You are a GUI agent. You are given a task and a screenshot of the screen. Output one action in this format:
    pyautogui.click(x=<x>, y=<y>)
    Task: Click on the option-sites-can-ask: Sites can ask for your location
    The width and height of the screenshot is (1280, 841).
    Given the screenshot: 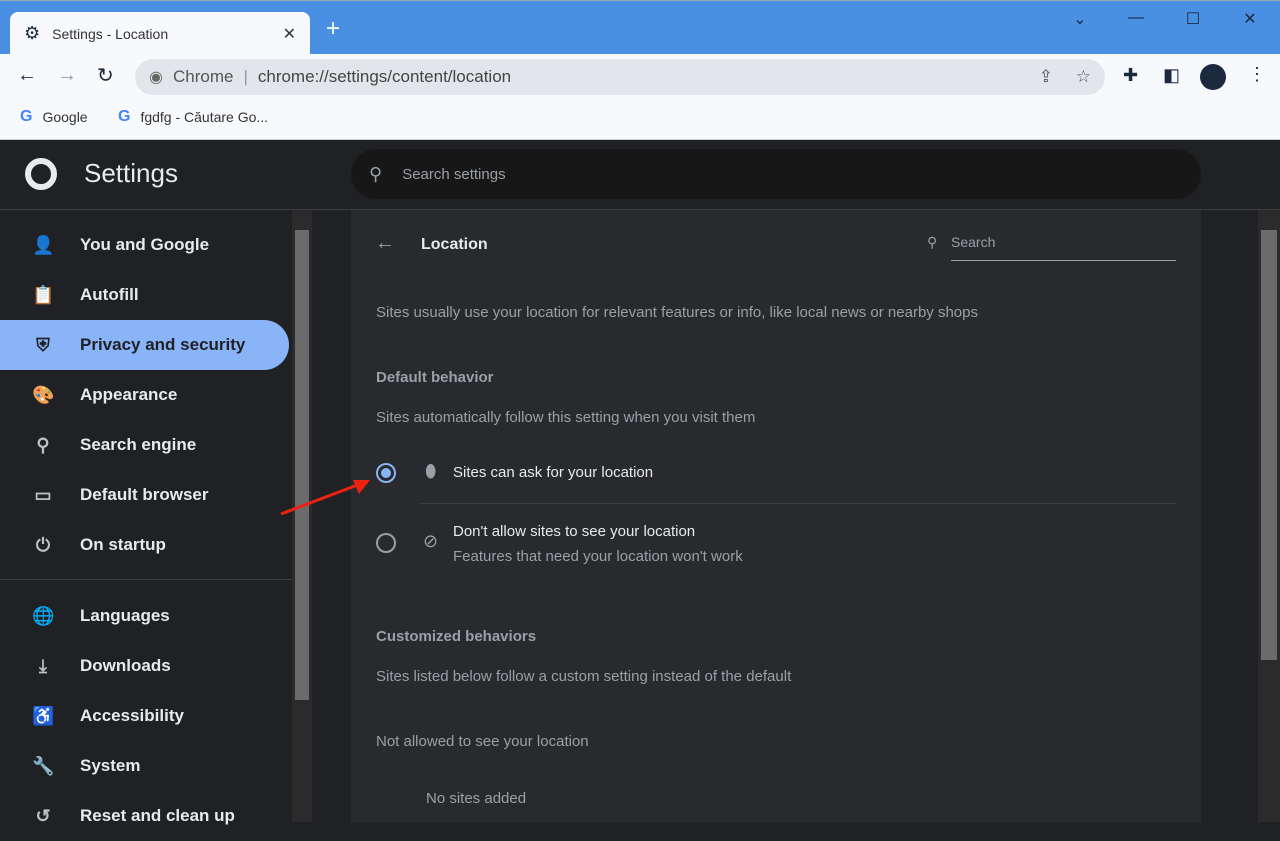 What is the action you would take?
    pyautogui.click(x=553, y=472)
    